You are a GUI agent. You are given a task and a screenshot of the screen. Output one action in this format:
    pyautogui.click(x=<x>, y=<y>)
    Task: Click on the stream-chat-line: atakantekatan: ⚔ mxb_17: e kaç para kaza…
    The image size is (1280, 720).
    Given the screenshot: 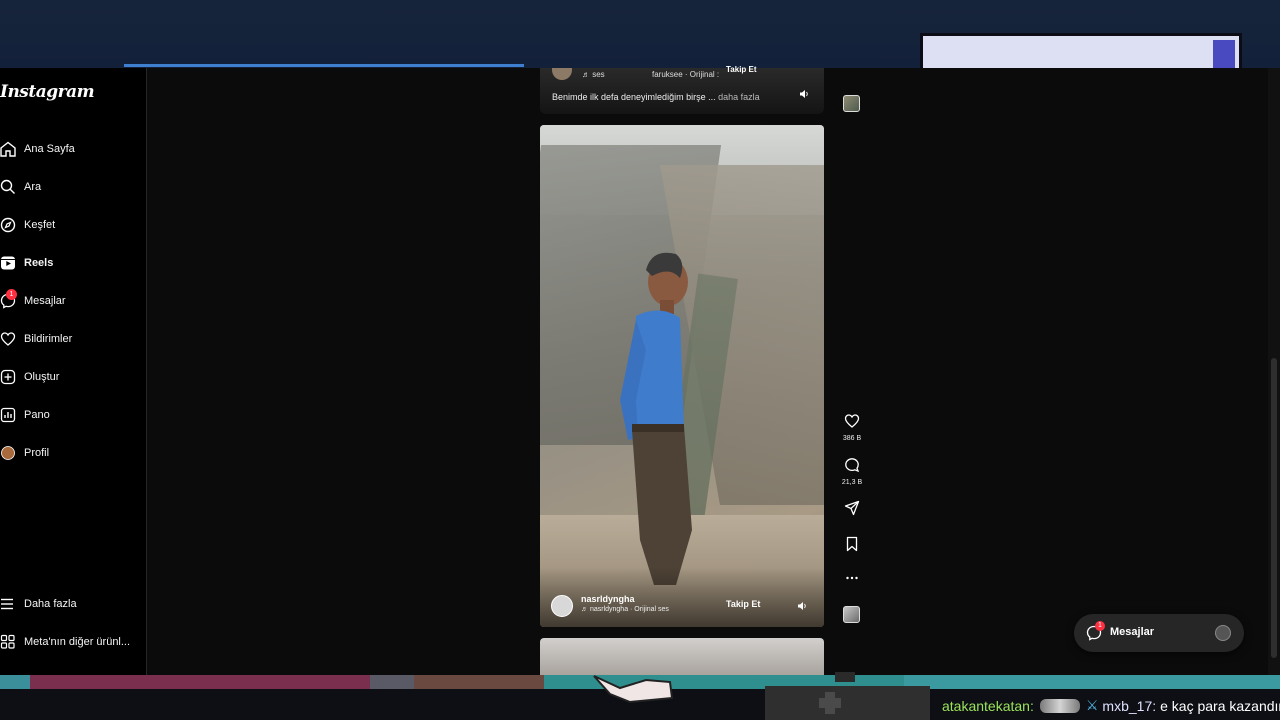 What is the action you would take?
    pyautogui.click(x=1111, y=705)
    